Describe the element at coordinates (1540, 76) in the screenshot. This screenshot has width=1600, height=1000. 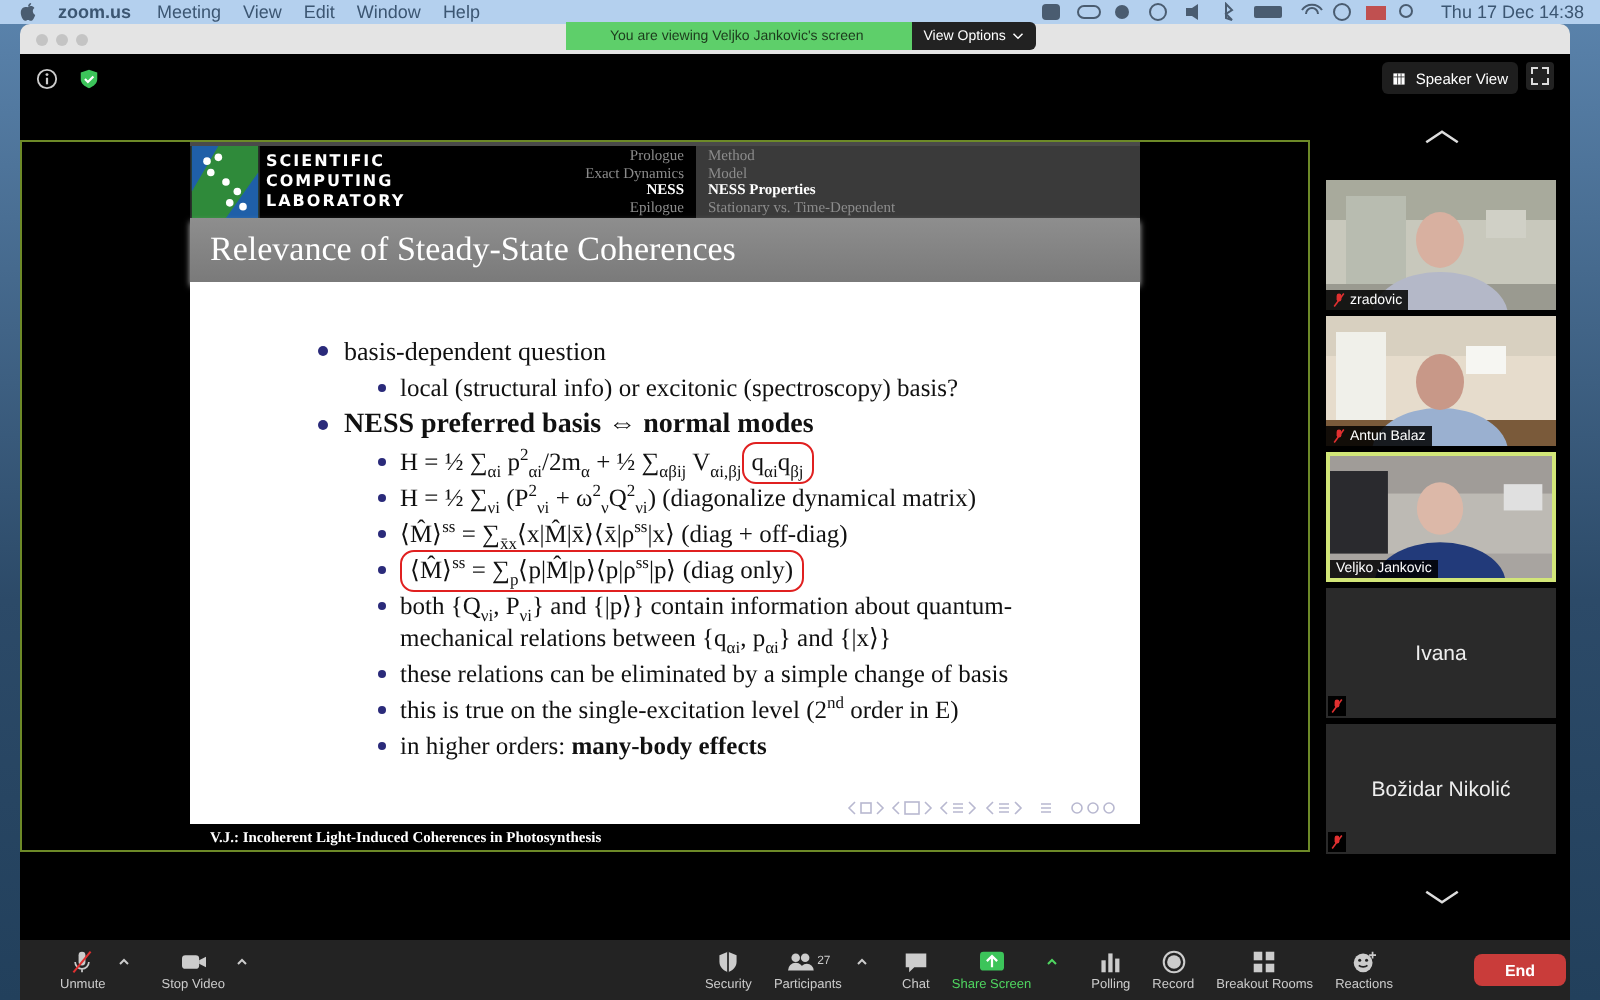
I see `fullscreen-icon` at that location.